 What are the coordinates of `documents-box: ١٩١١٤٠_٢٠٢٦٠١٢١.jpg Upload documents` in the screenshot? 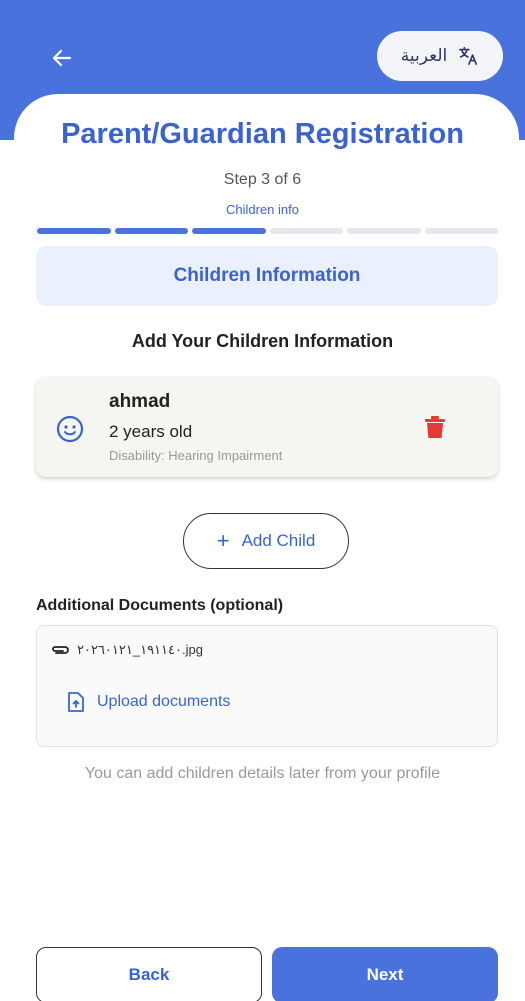 It's located at (267, 686).